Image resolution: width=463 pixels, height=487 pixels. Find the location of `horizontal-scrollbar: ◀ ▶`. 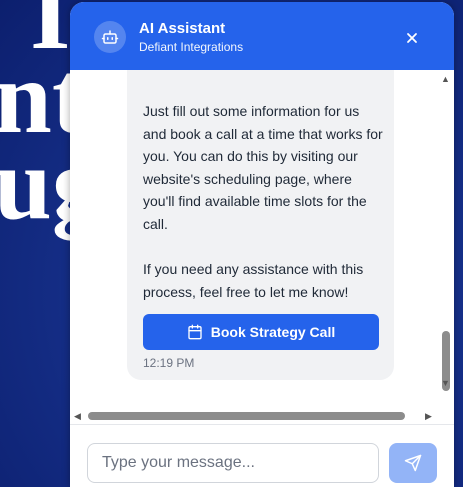

horizontal-scrollbar: ◀ ▶ is located at coordinates (254, 416).